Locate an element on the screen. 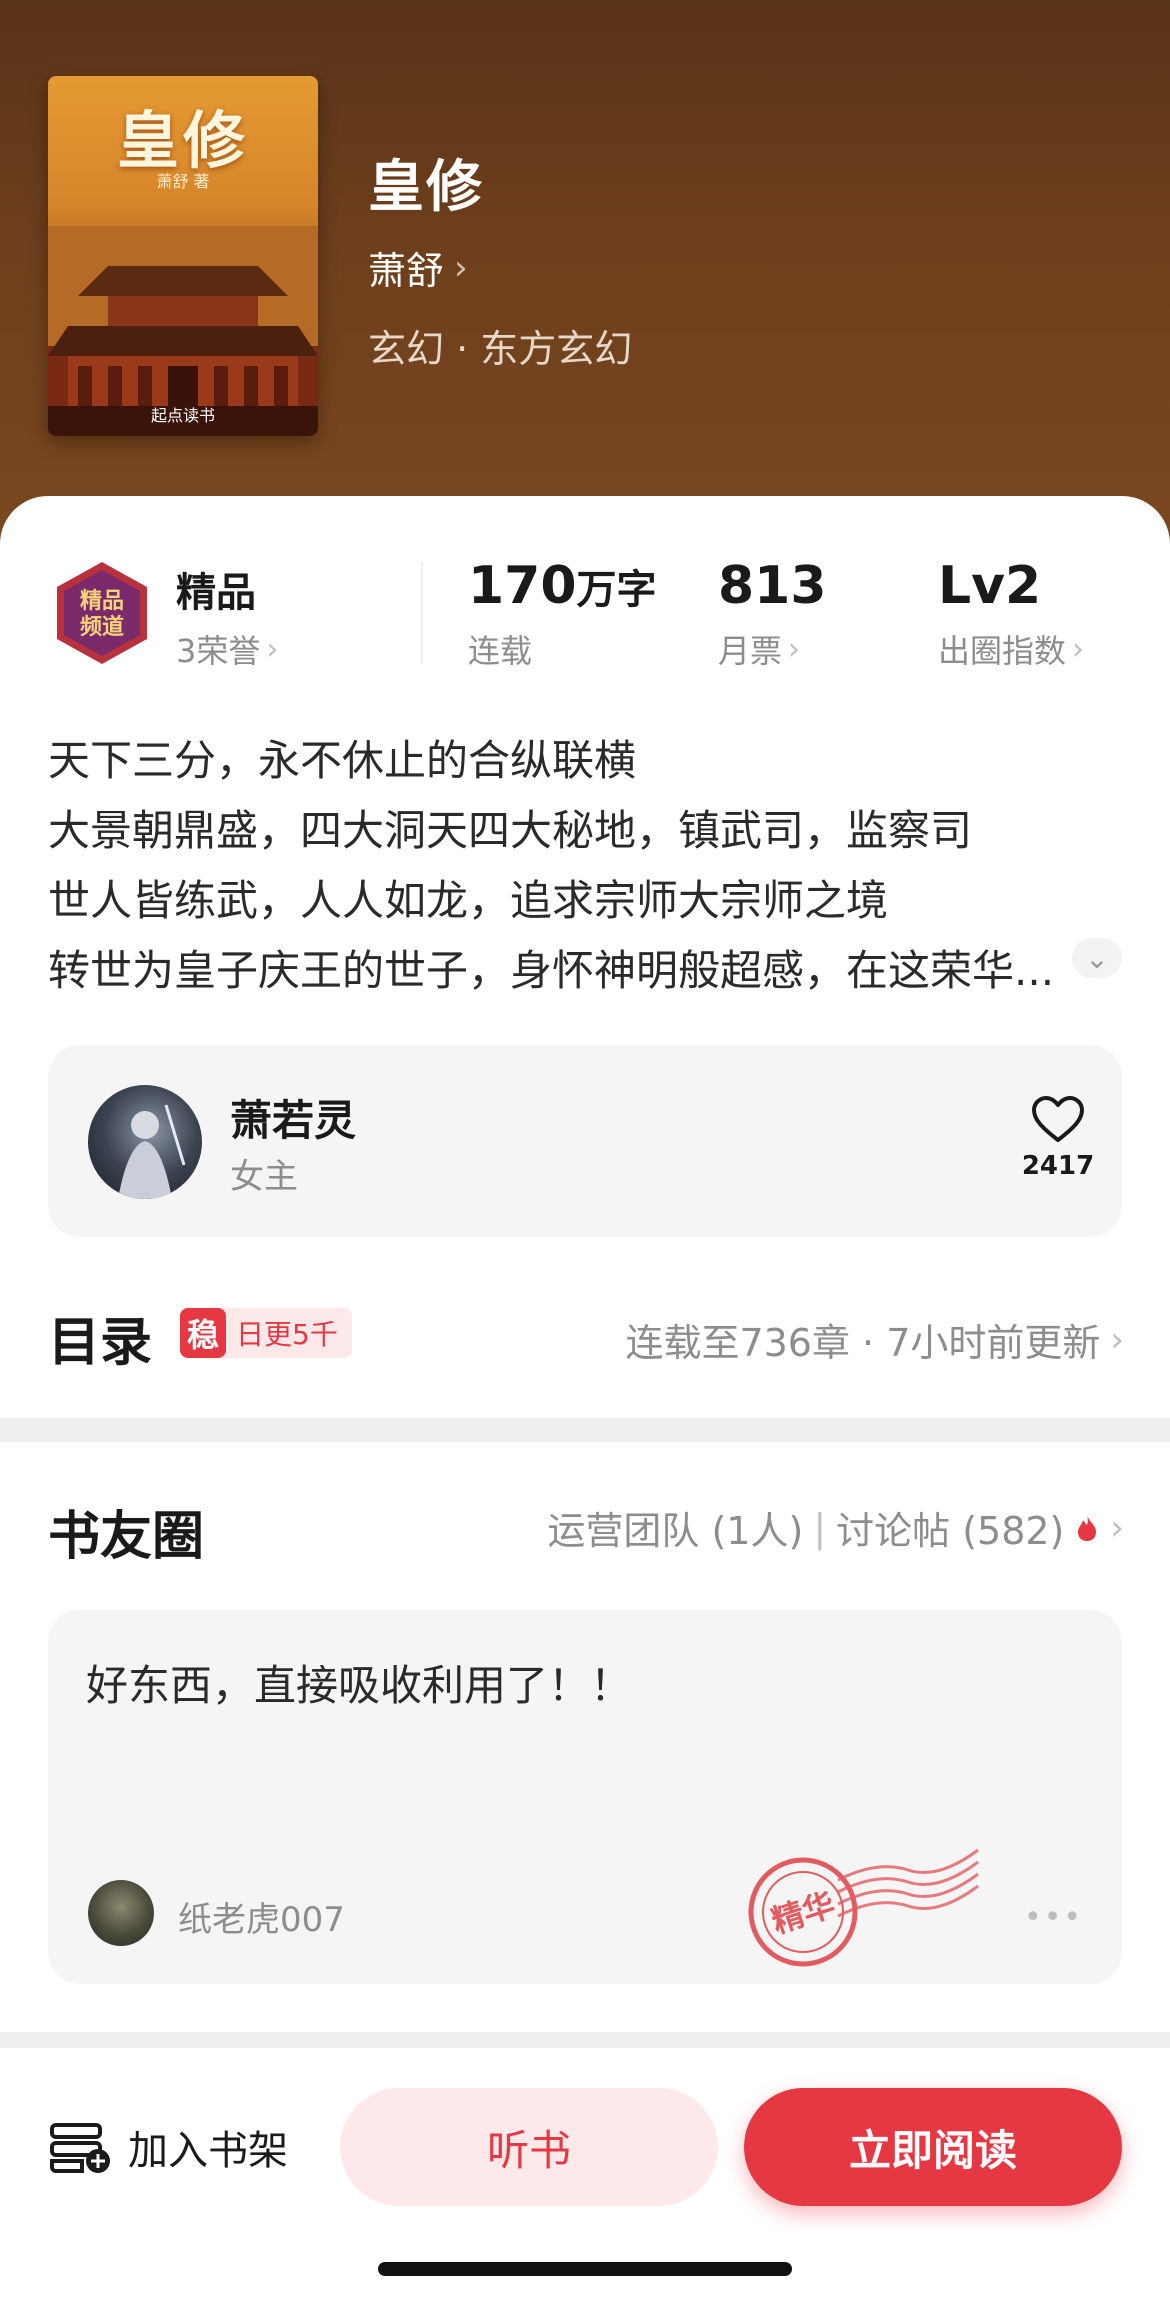 This screenshot has width=1170, height=2299. like-button: 2417 is located at coordinates (1058, 1138).